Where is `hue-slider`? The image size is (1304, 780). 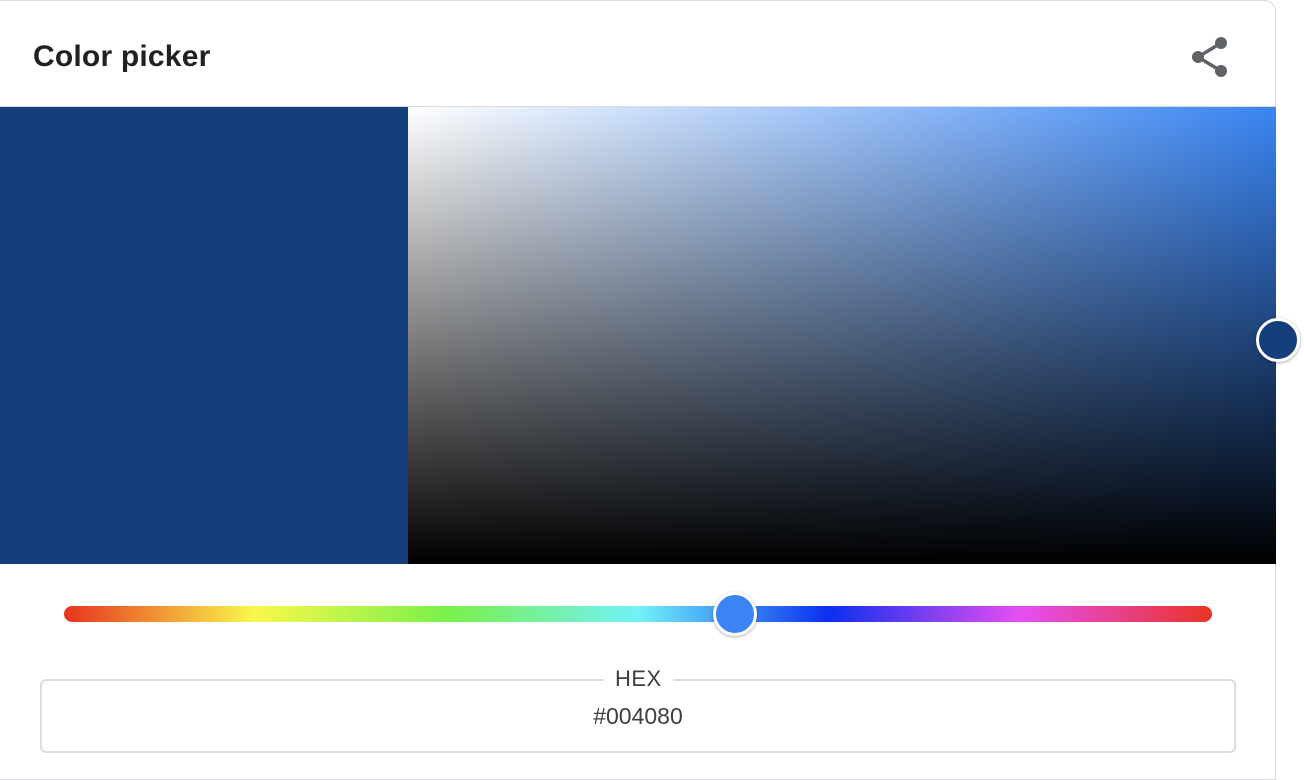
hue-slider is located at coordinates (638, 614).